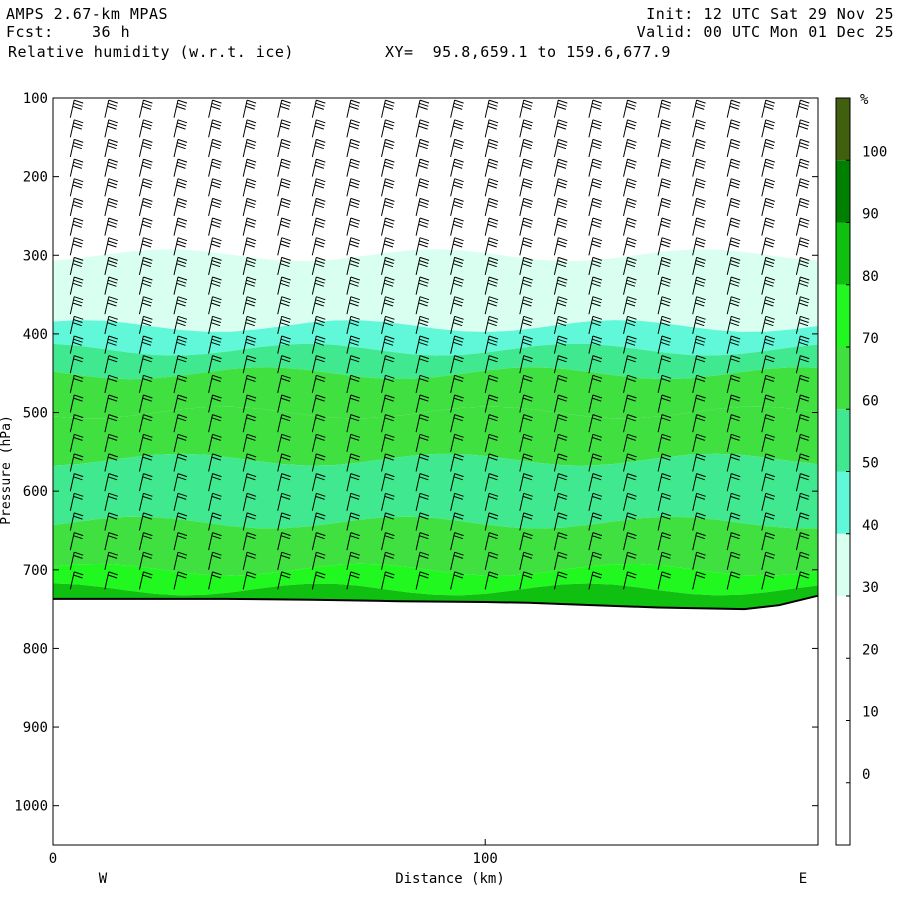 The image size is (900, 900). I want to click on colorbar-tick-label: 20, so click(870, 650).